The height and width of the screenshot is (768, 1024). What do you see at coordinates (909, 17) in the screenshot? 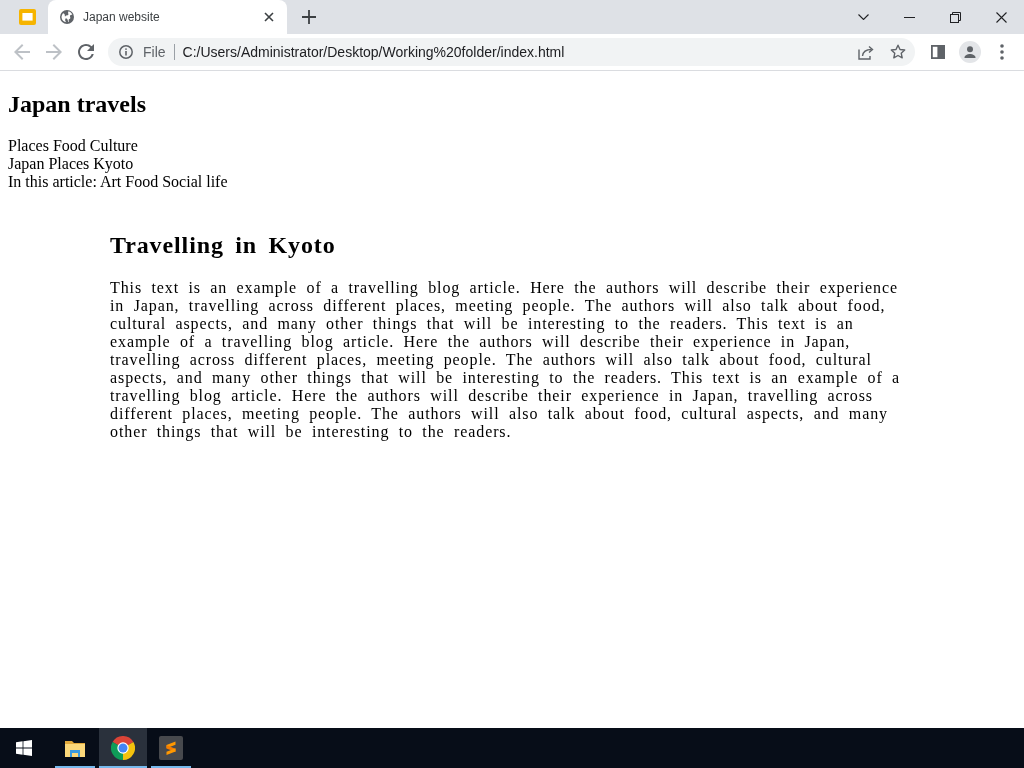
I see `minimize-icon` at bounding box center [909, 17].